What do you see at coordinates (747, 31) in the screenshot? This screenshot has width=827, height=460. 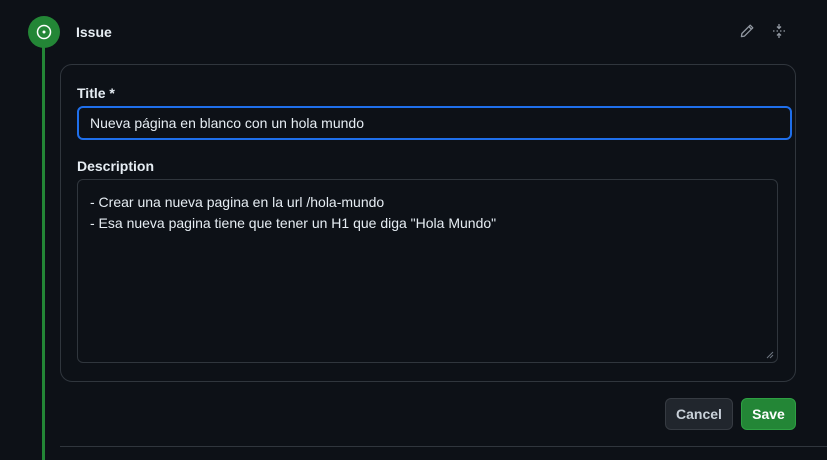 I see `pencil-icon` at bounding box center [747, 31].